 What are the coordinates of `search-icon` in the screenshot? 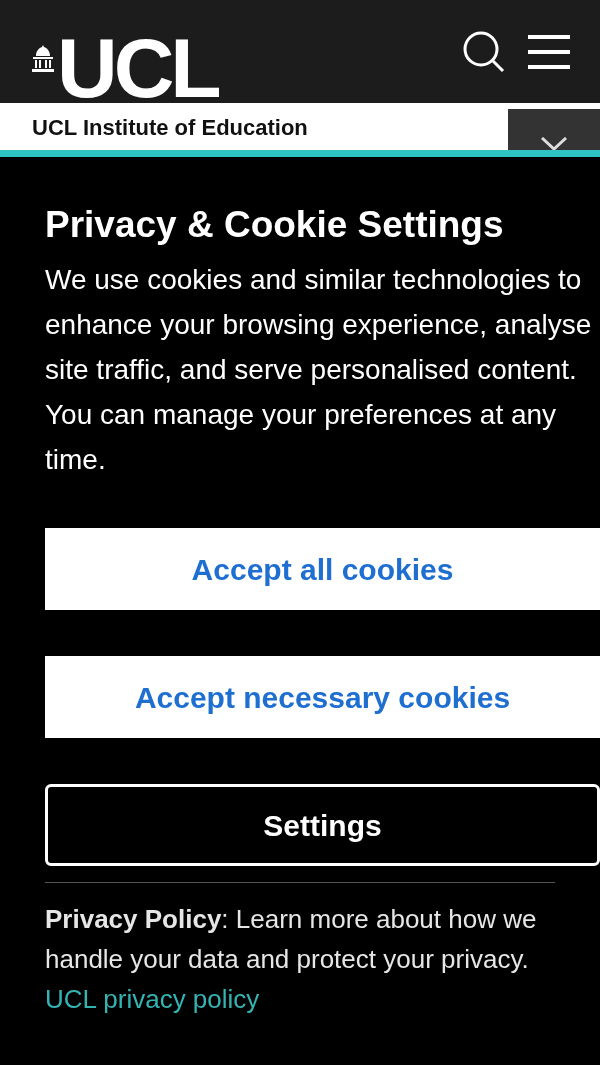 It's located at (484, 51).